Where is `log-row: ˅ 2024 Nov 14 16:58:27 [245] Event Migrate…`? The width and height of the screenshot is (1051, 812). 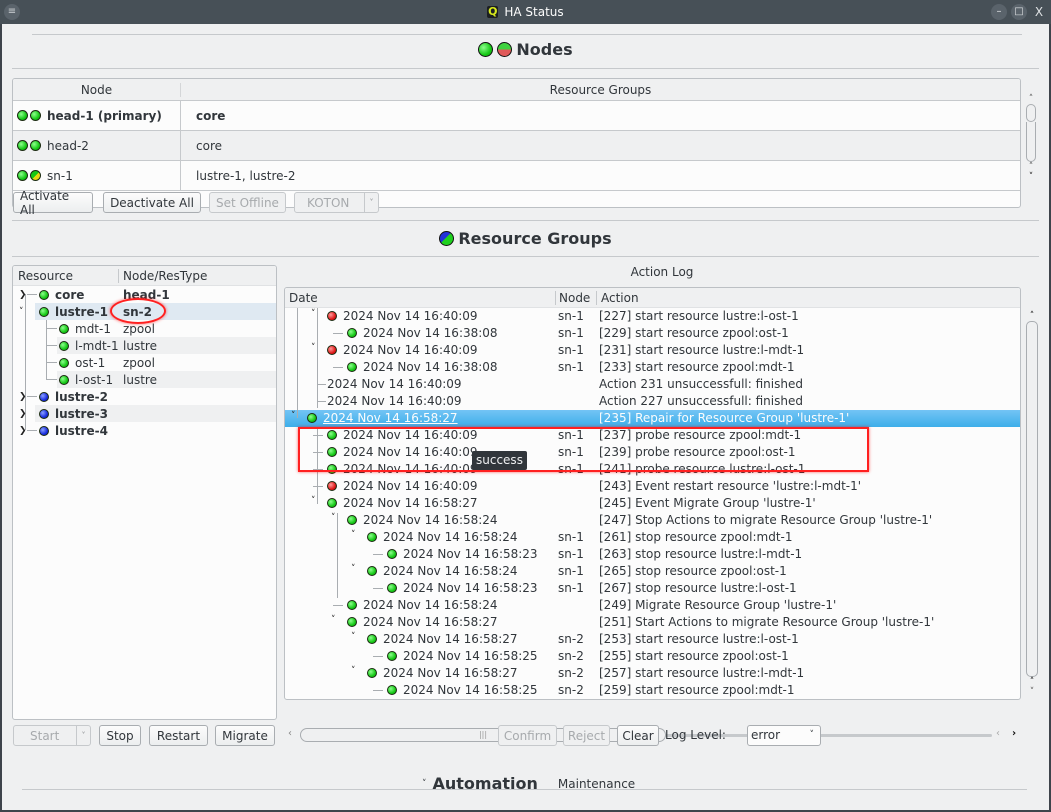 log-row: ˅ 2024 Nov 14 16:58:27 [245] Event Migrate… is located at coordinates (652, 503).